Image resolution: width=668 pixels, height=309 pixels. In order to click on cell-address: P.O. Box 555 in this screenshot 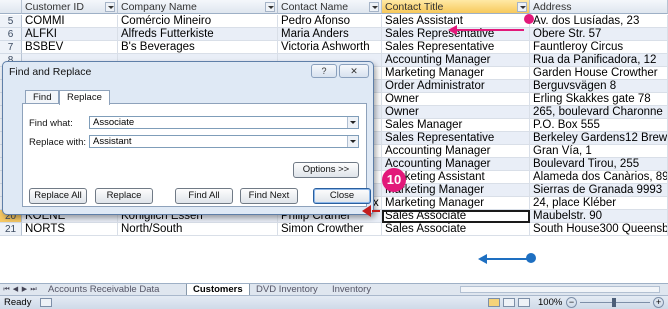, I will do `click(599, 125)`.